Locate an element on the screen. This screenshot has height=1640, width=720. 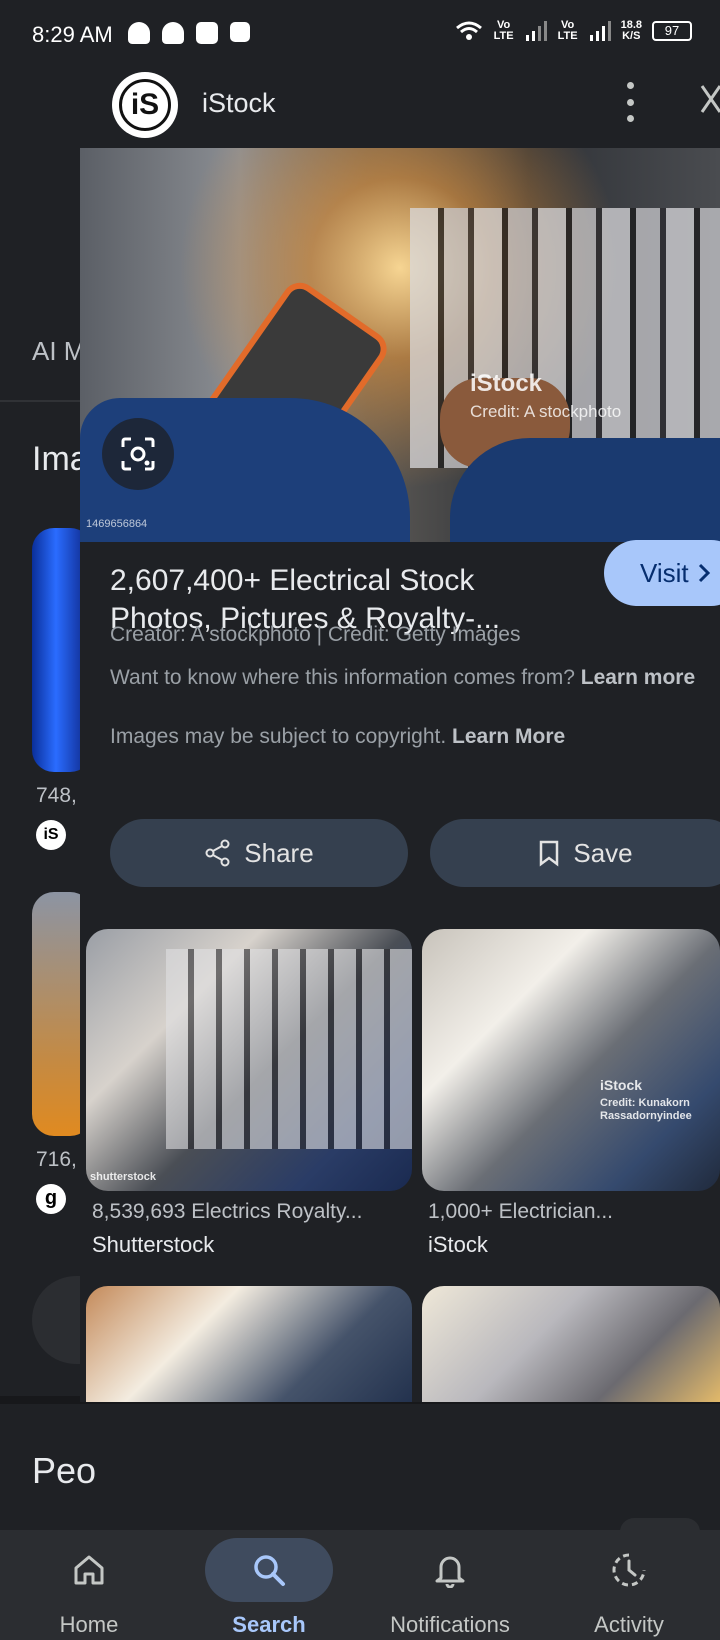
learn-more-copyright-link: Learn More is located at coordinates (508, 736).